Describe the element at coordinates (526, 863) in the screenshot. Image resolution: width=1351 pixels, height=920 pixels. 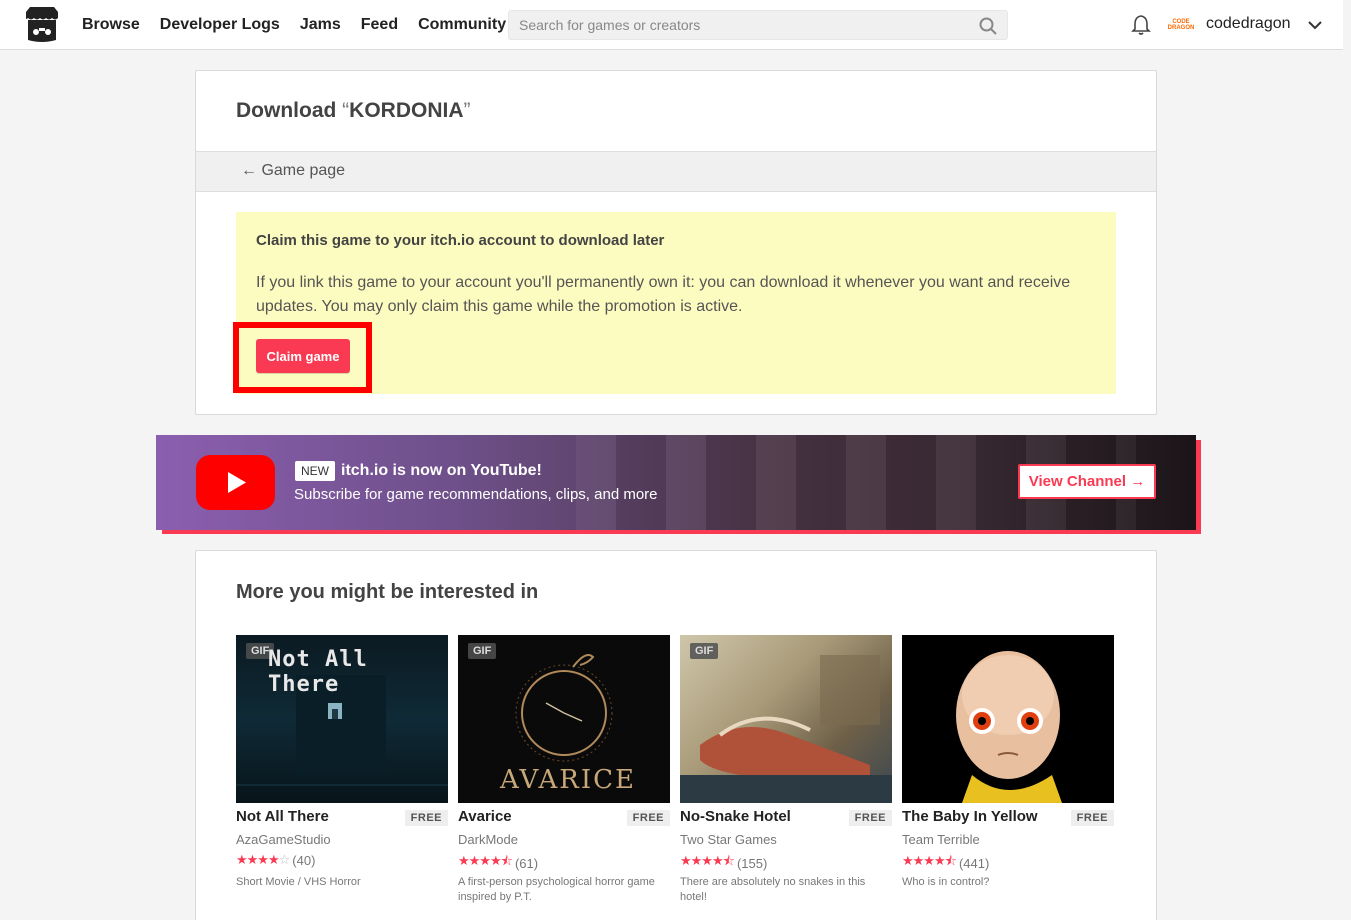
I see `rating-count: (61)` at that location.